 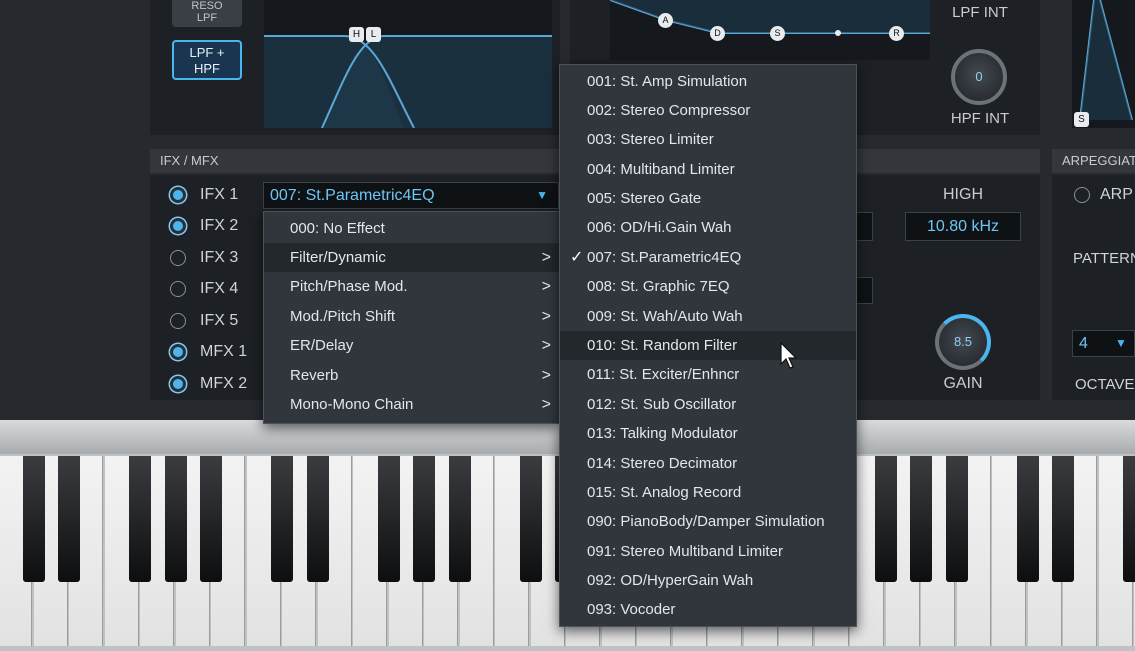 I want to click on submenu-item-label: 091: Stereo Multiband Limiter, so click(x=685, y=551).